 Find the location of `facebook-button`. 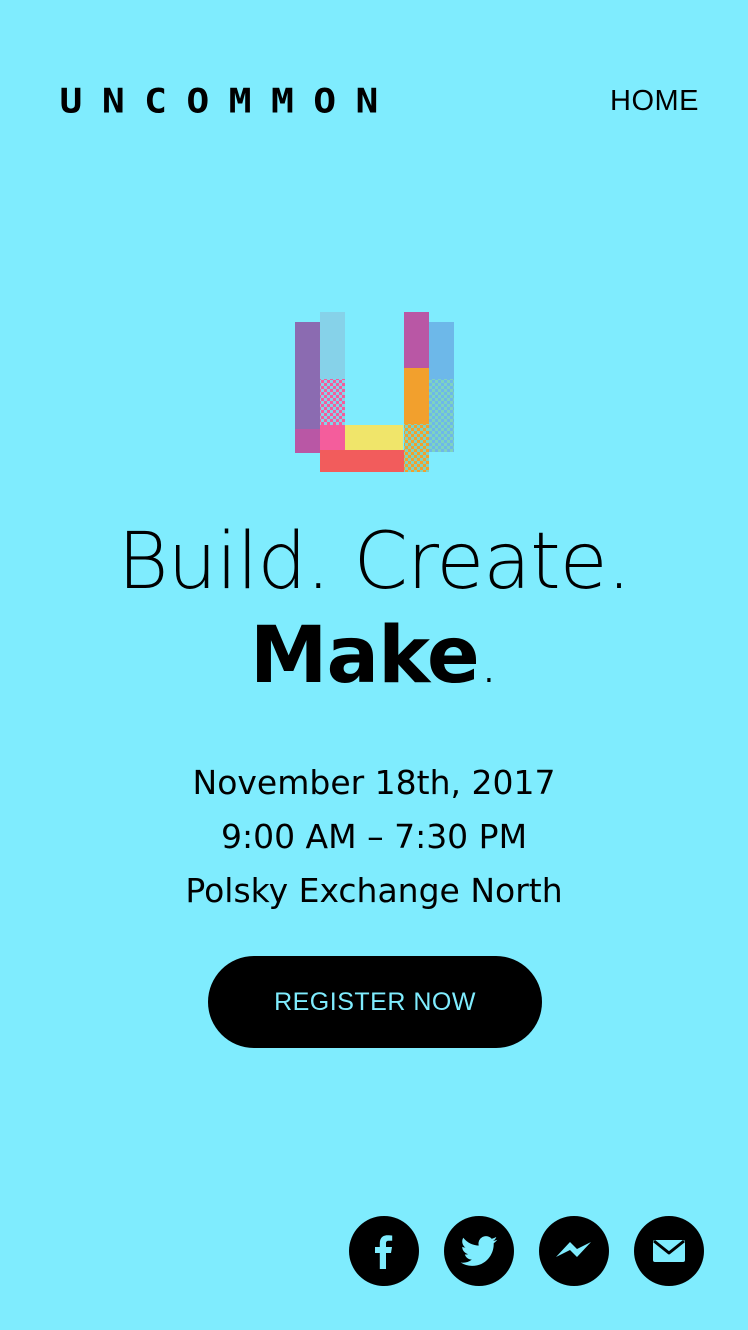

facebook-button is located at coordinates (384, 1251).